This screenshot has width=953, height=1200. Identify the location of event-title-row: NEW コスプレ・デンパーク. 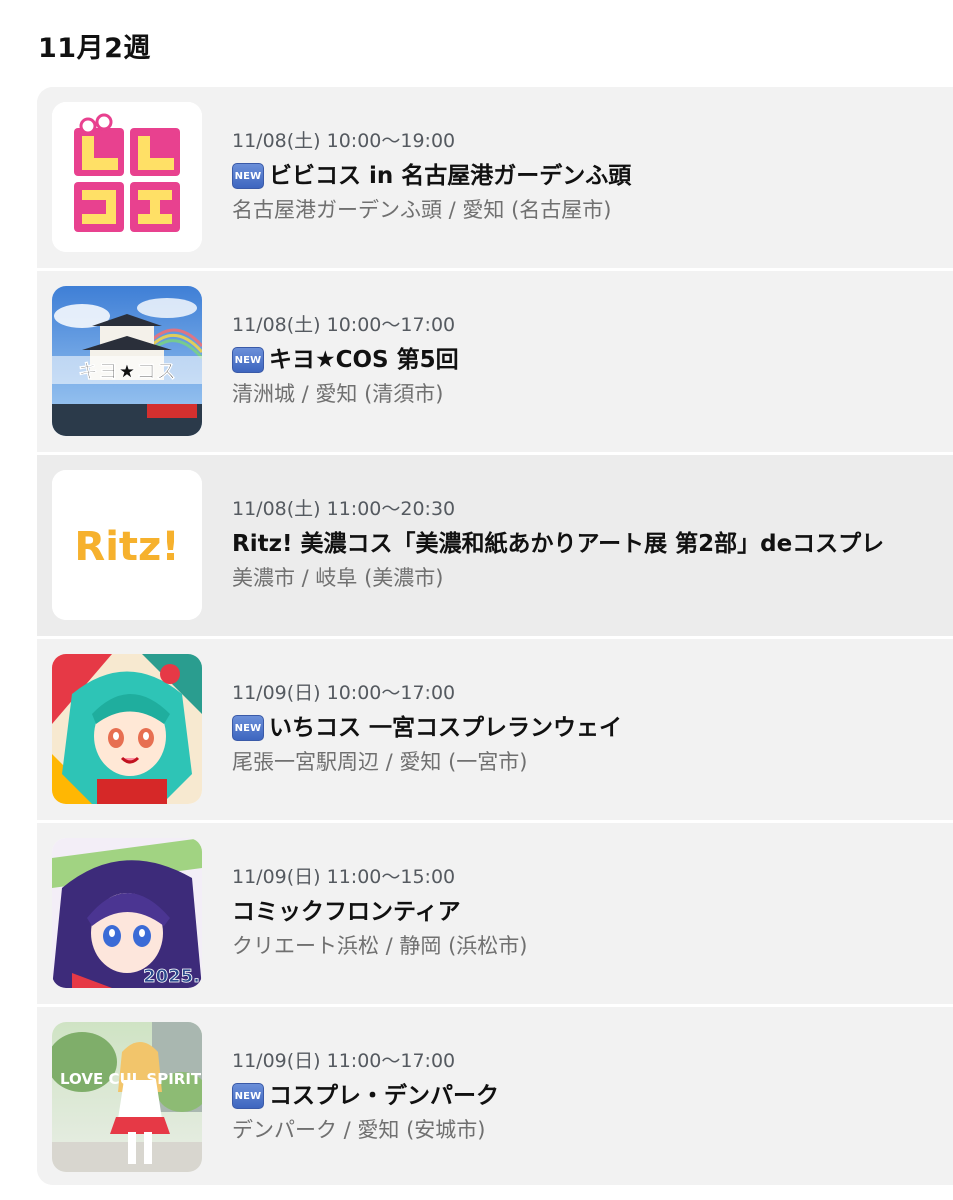
(592, 1096).